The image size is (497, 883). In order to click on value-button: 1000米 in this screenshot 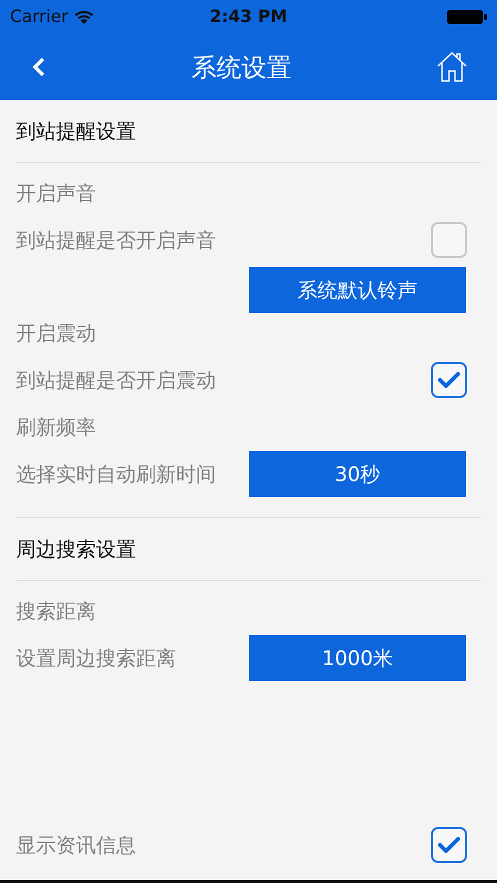, I will do `click(357, 658)`.